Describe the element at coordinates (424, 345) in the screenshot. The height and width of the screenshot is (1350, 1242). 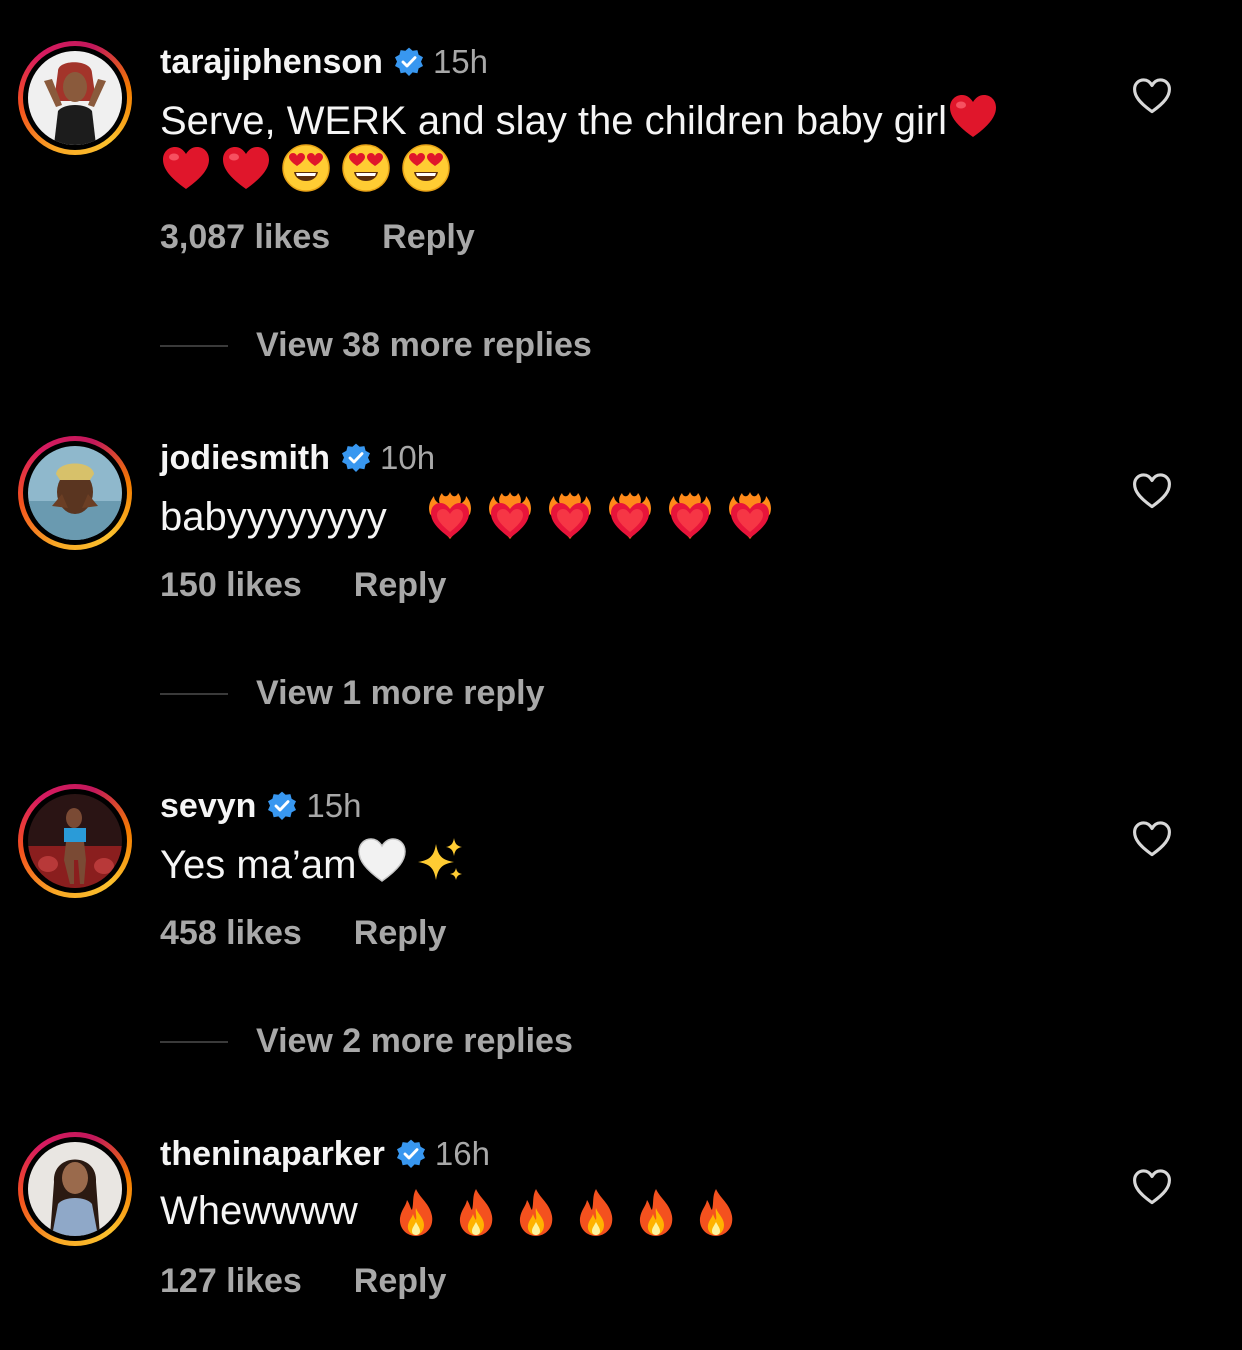
I see `view-replies-label: View 38 more replies` at that location.